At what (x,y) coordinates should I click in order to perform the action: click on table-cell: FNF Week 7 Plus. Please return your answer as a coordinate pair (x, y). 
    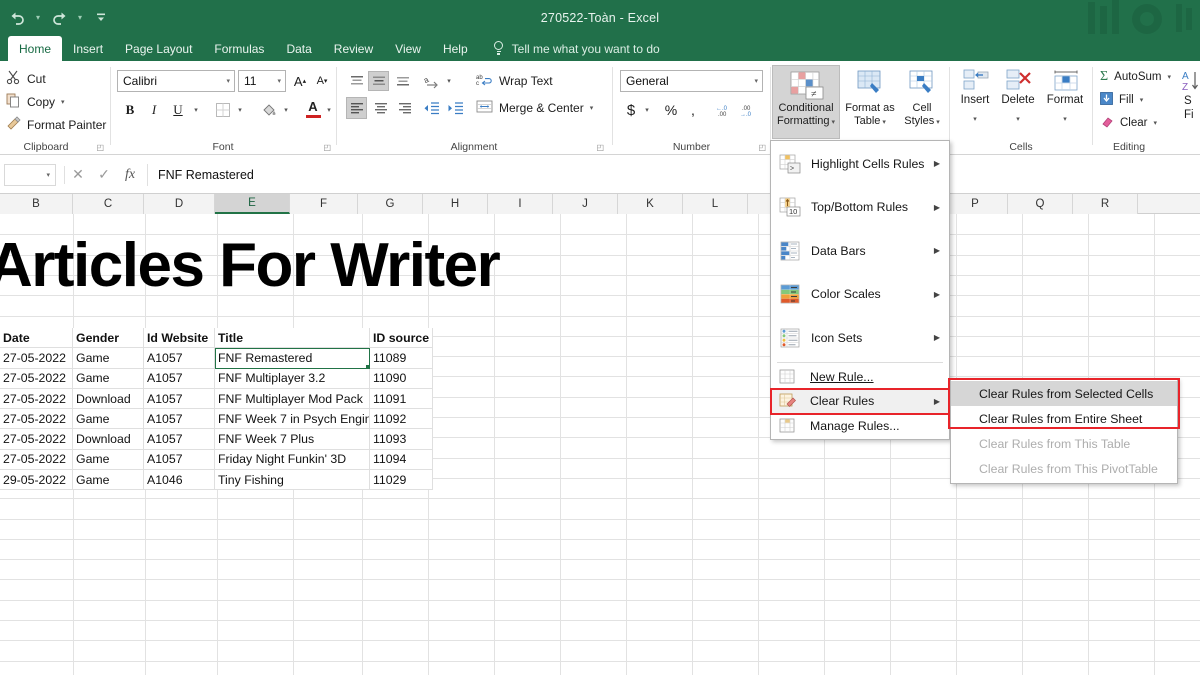
    Looking at the image, I should click on (292, 439).